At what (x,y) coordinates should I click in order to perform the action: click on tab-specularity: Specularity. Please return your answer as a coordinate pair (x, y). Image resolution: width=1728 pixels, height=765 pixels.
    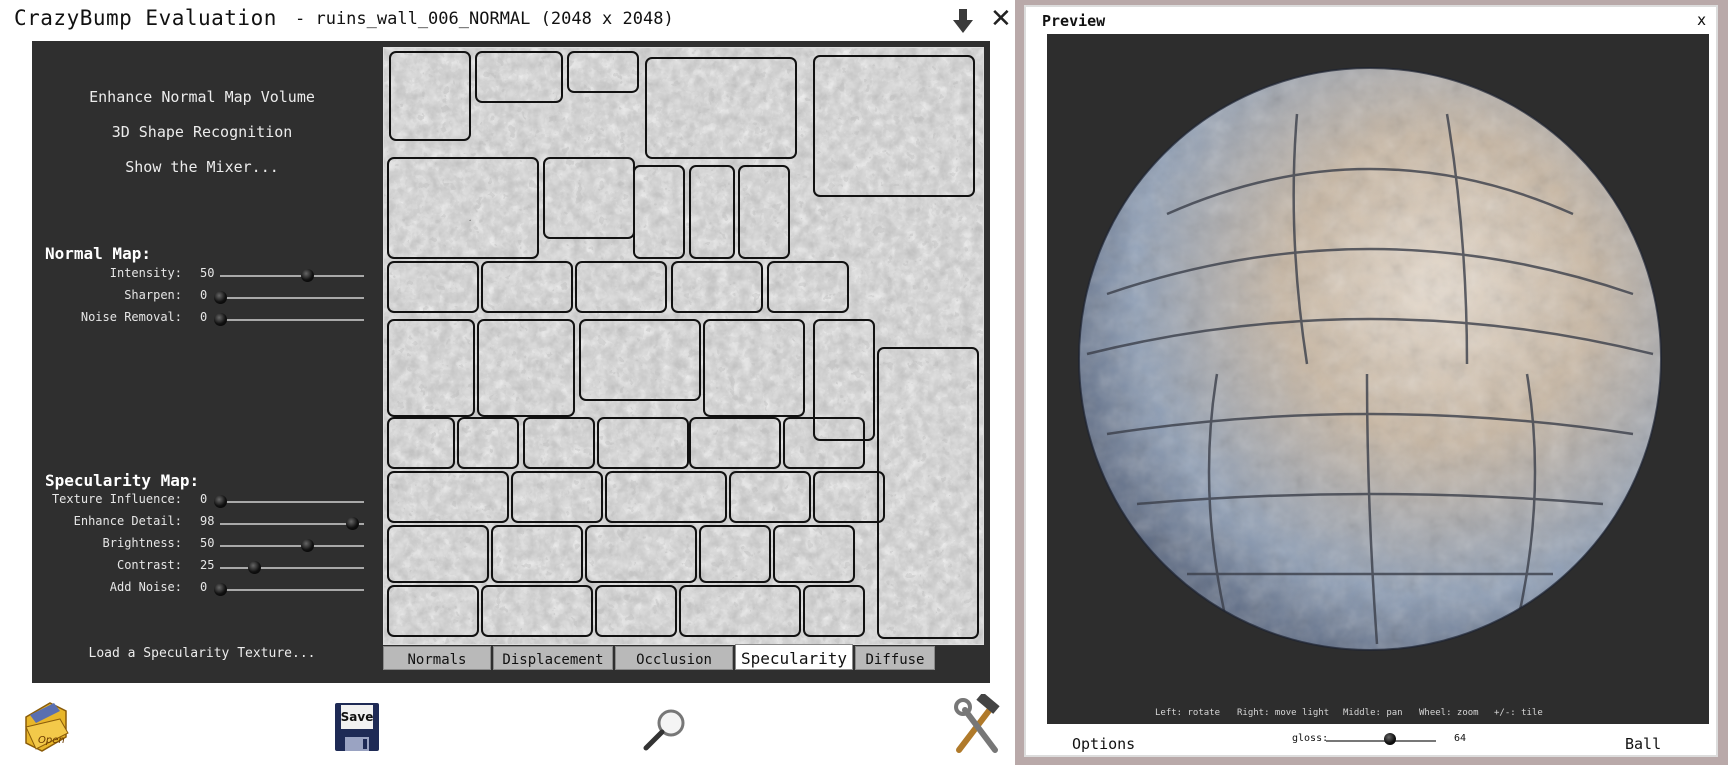
    Looking at the image, I should click on (794, 657).